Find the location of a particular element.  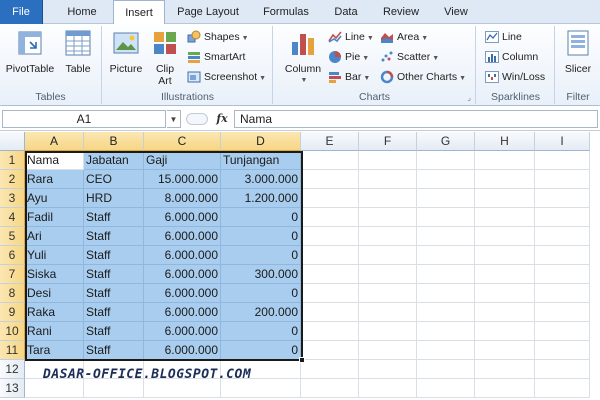

cell-g2 is located at coordinates (446, 179).